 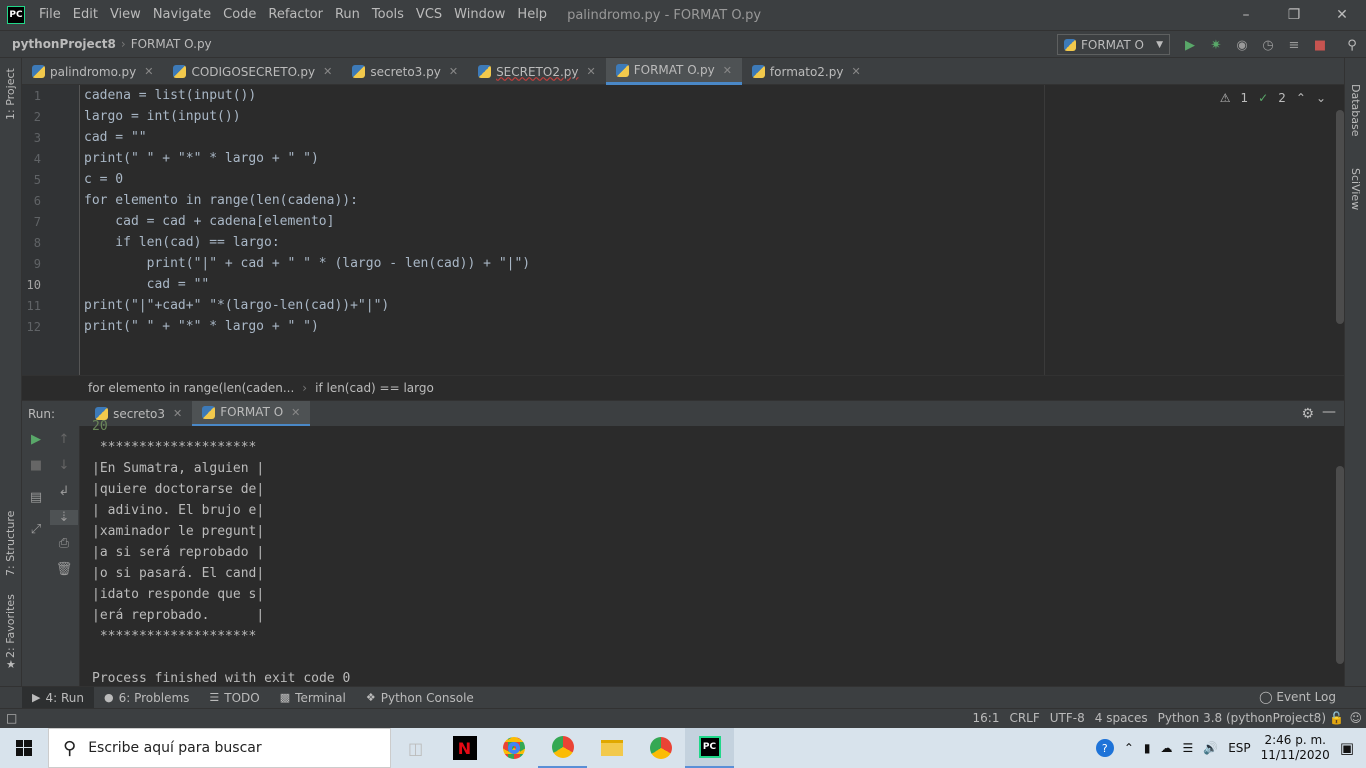 What do you see at coordinates (234, 698) in the screenshot?
I see `tool-todo: ☰ TODO` at bounding box center [234, 698].